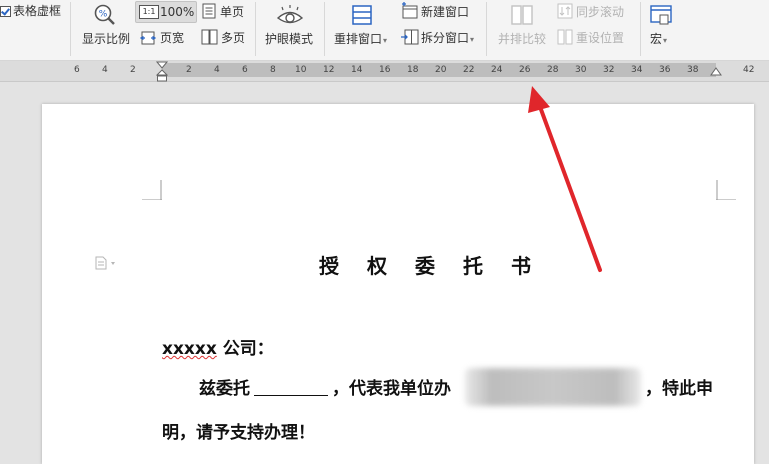 The width and height of the screenshot is (769, 464). I want to click on rearrange-windows-icon, so click(362, 15).